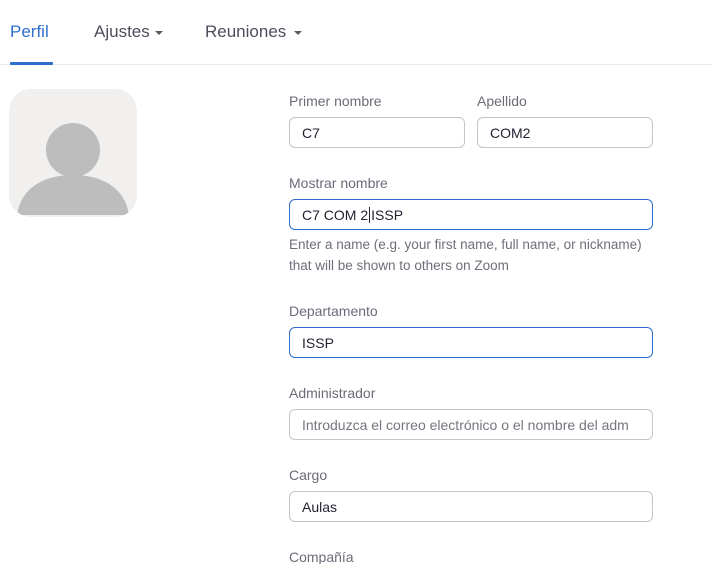 The width and height of the screenshot is (712, 564). I want to click on text-cursor, so click(370, 214).